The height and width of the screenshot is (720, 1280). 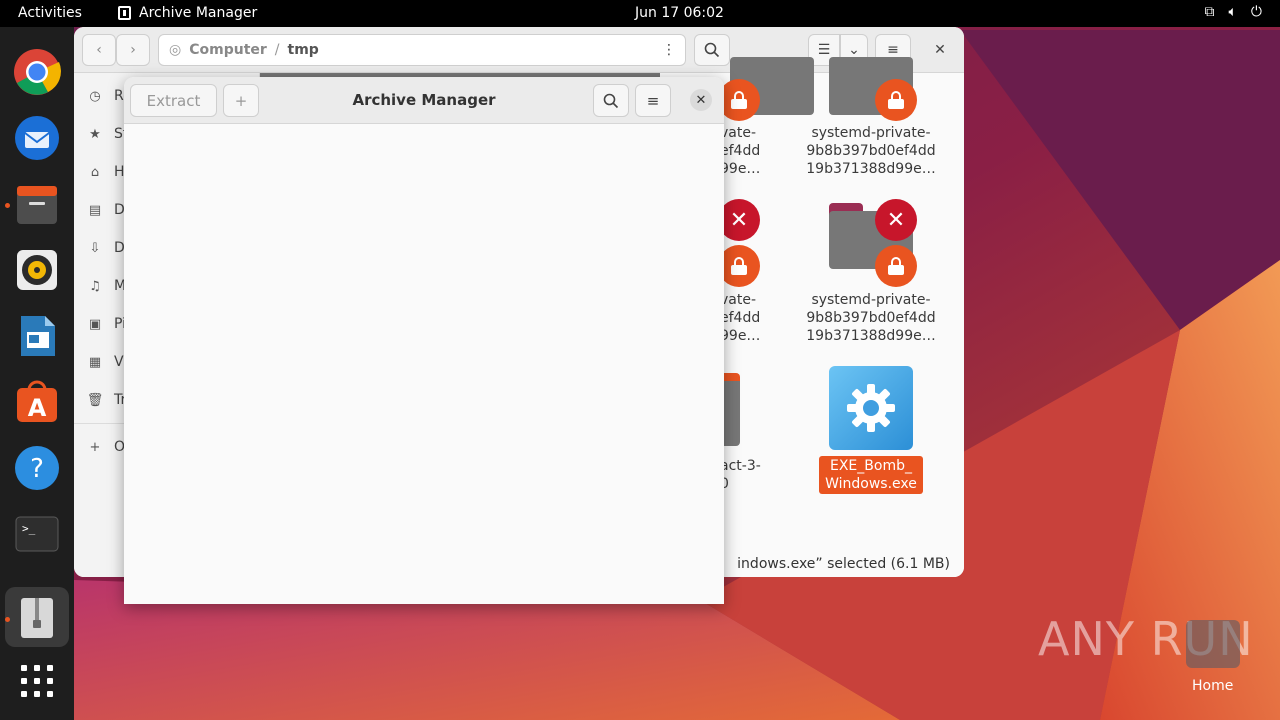 What do you see at coordinates (422, 50) in the screenshot?
I see `path-bar: ◎ Computer / tmp` at bounding box center [422, 50].